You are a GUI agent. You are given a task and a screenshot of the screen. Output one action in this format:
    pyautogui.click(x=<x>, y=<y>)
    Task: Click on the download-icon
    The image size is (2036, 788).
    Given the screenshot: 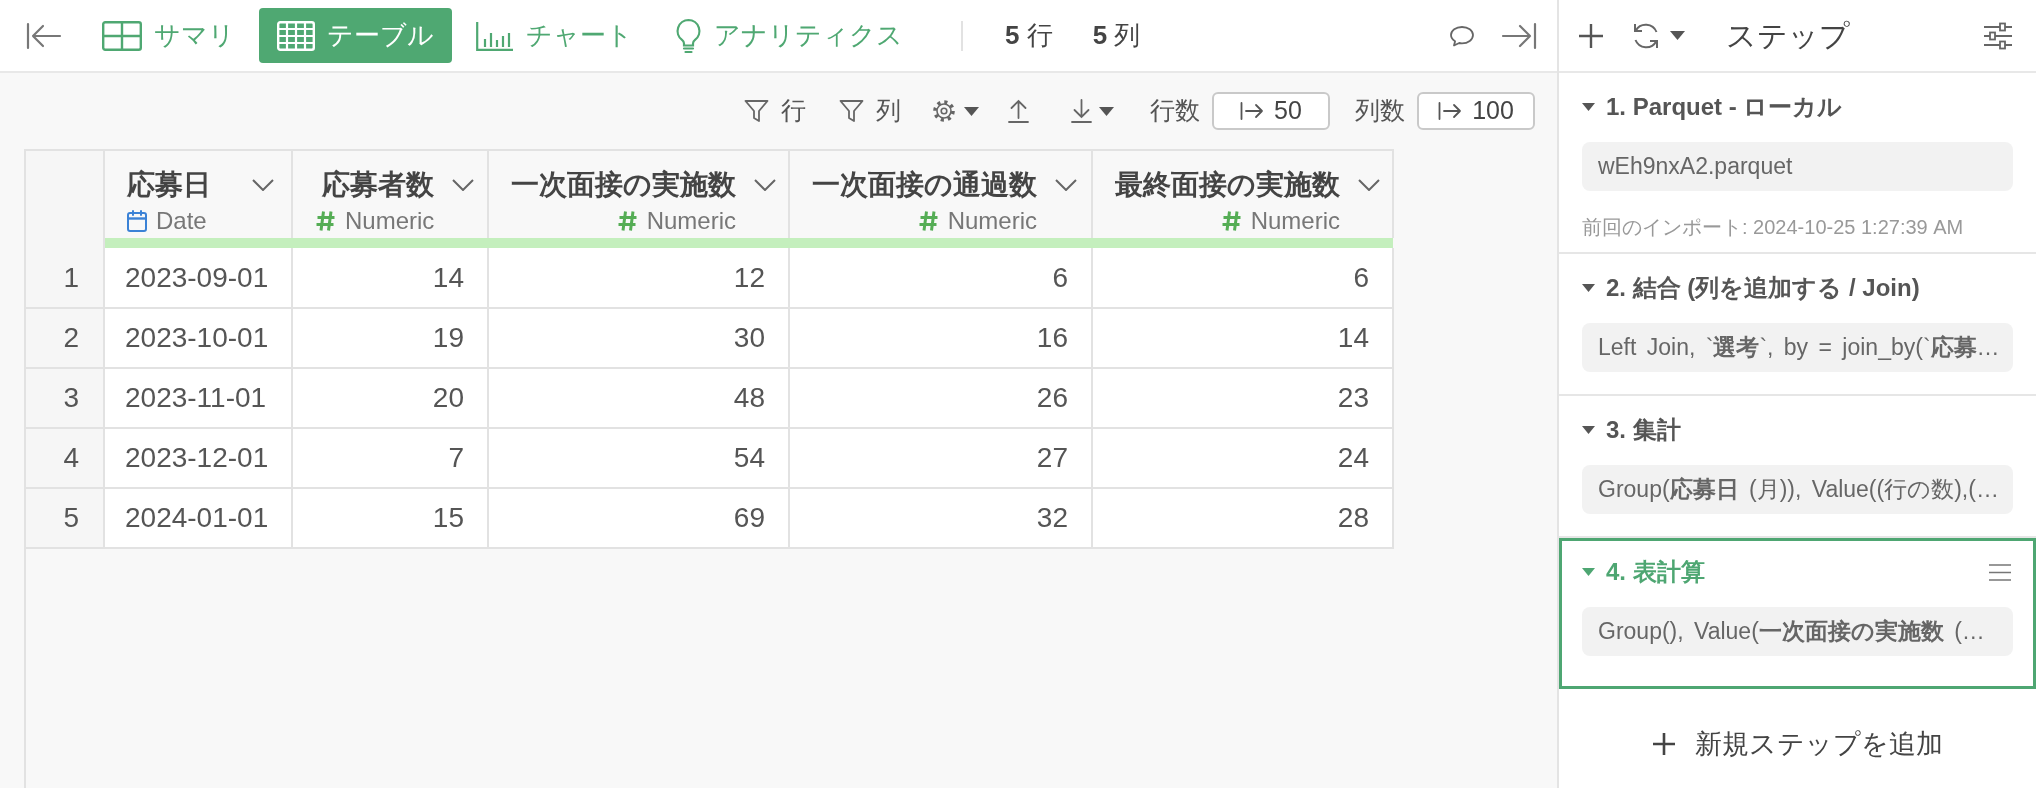 What is the action you would take?
    pyautogui.click(x=1081, y=111)
    